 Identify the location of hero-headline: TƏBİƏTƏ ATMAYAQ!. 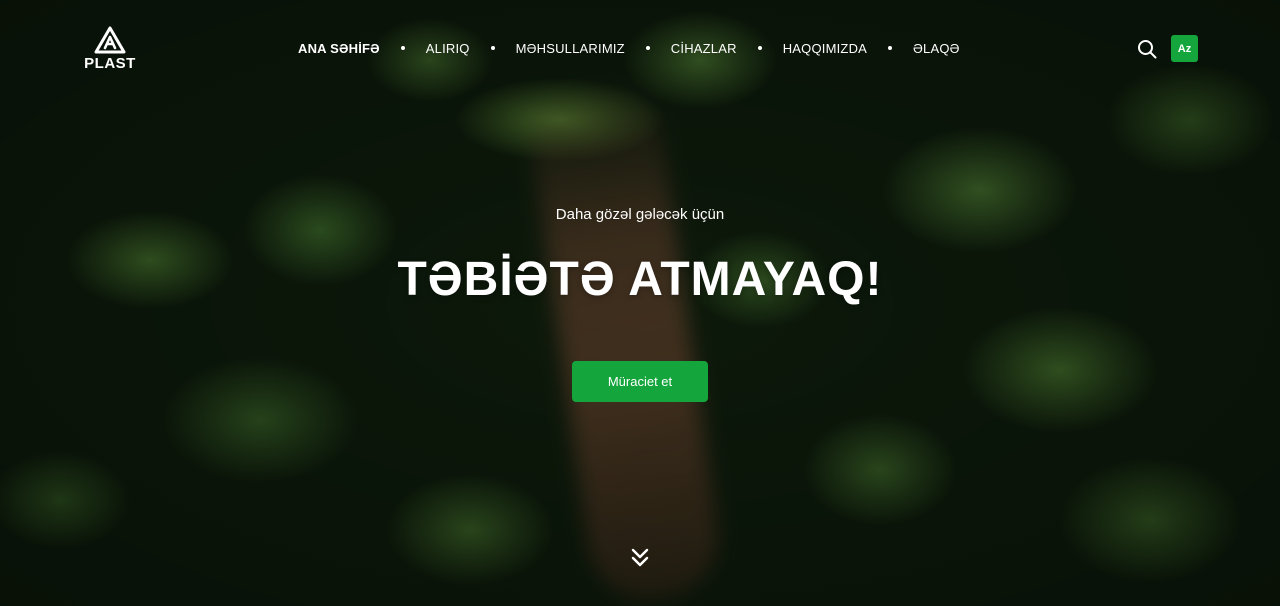
(640, 279).